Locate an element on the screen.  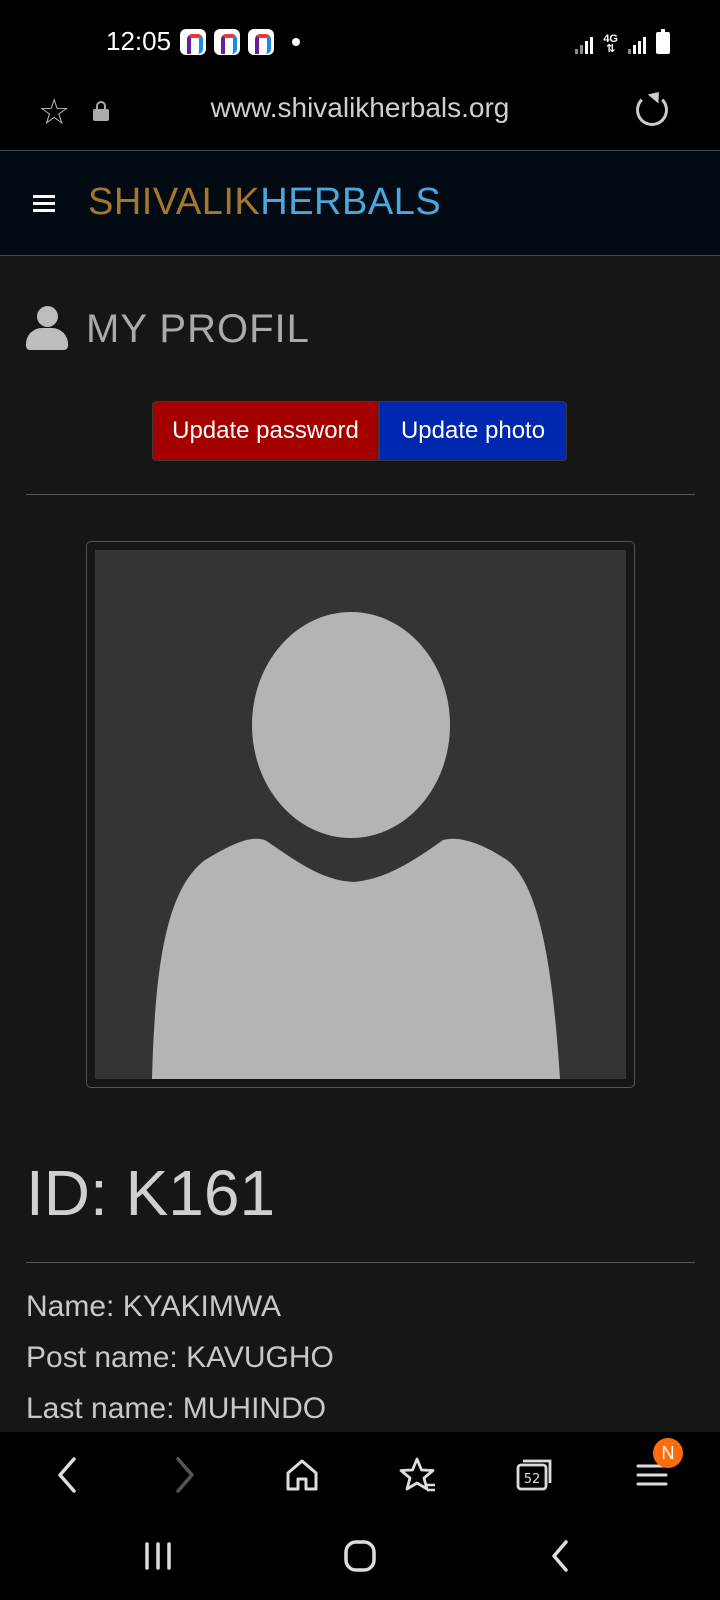
system-navigation-bar is located at coordinates (360, 1558).